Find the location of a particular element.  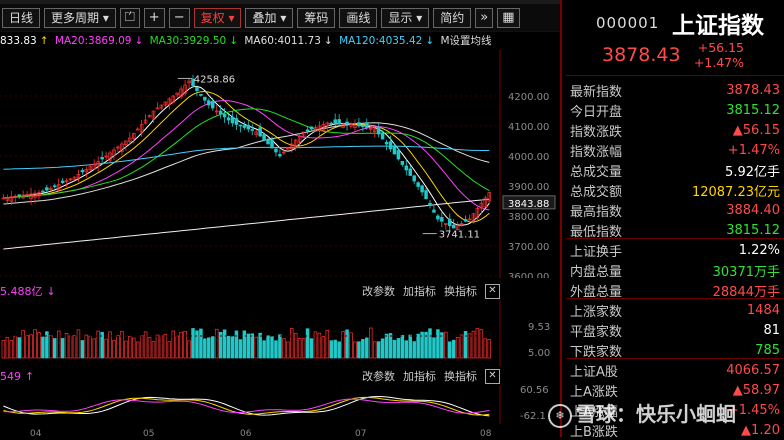

index-name: 上证指数 is located at coordinates (718, 26).